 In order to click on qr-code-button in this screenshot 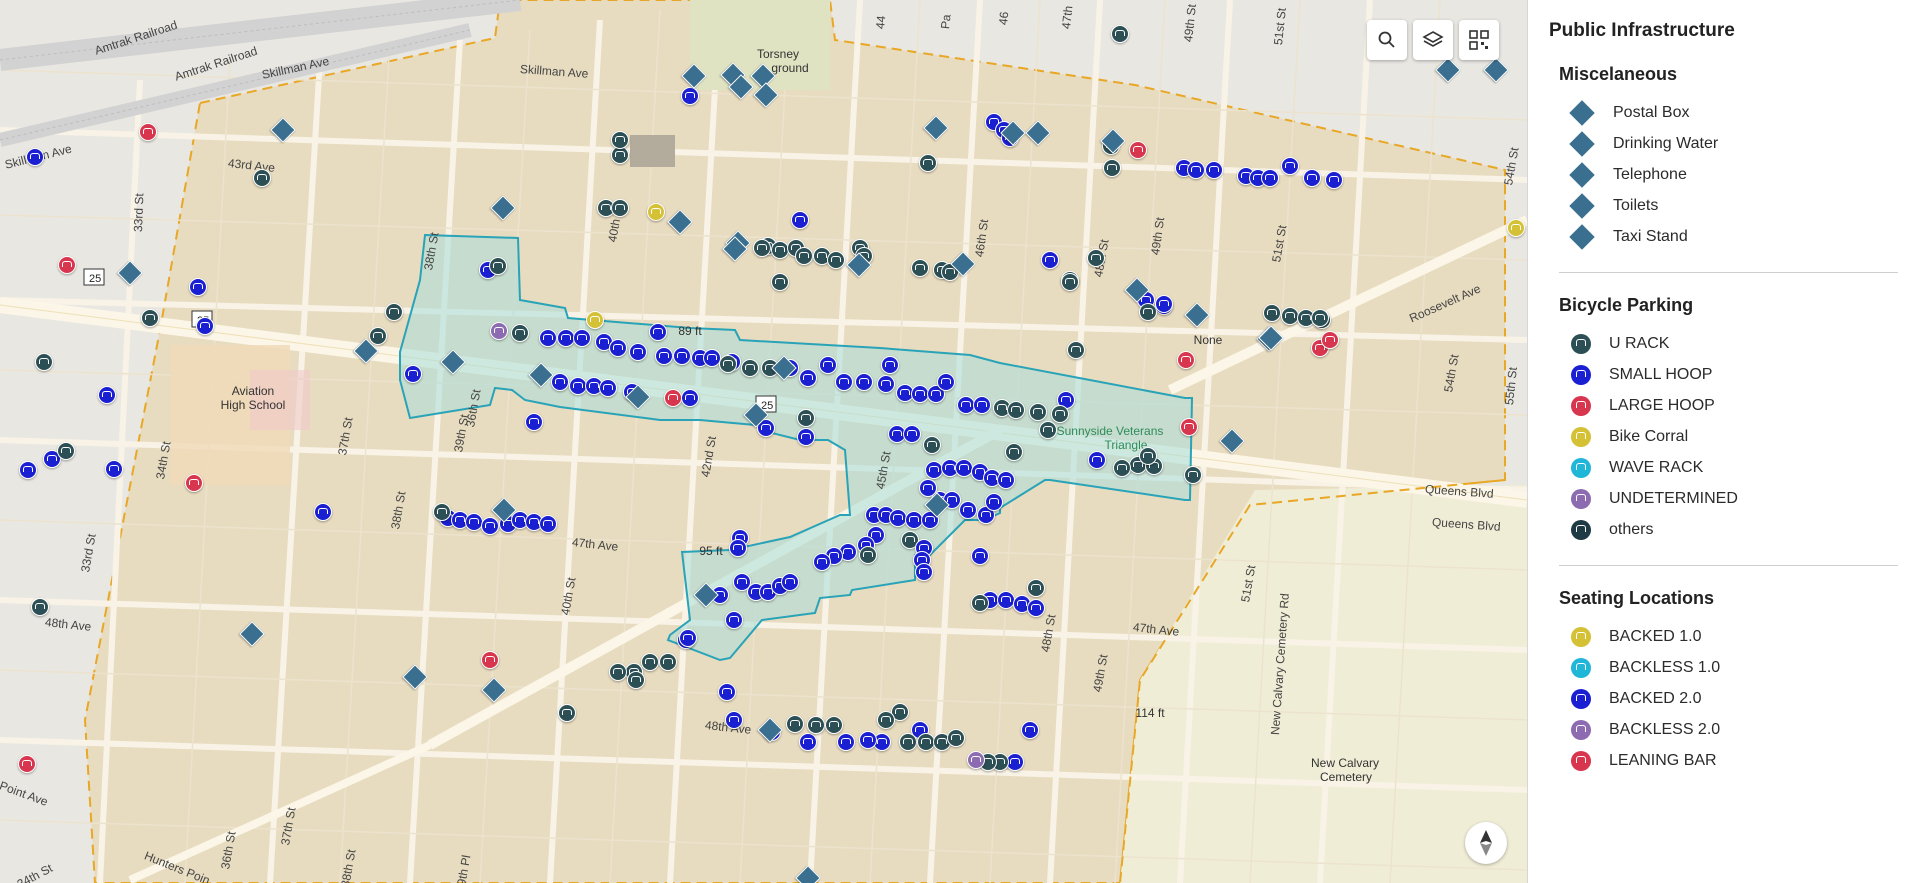, I will do `click(1479, 40)`.